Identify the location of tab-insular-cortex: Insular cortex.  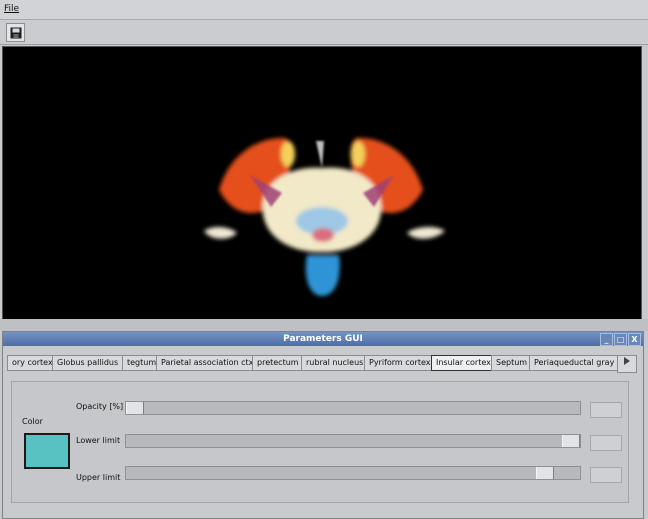
(463, 363).